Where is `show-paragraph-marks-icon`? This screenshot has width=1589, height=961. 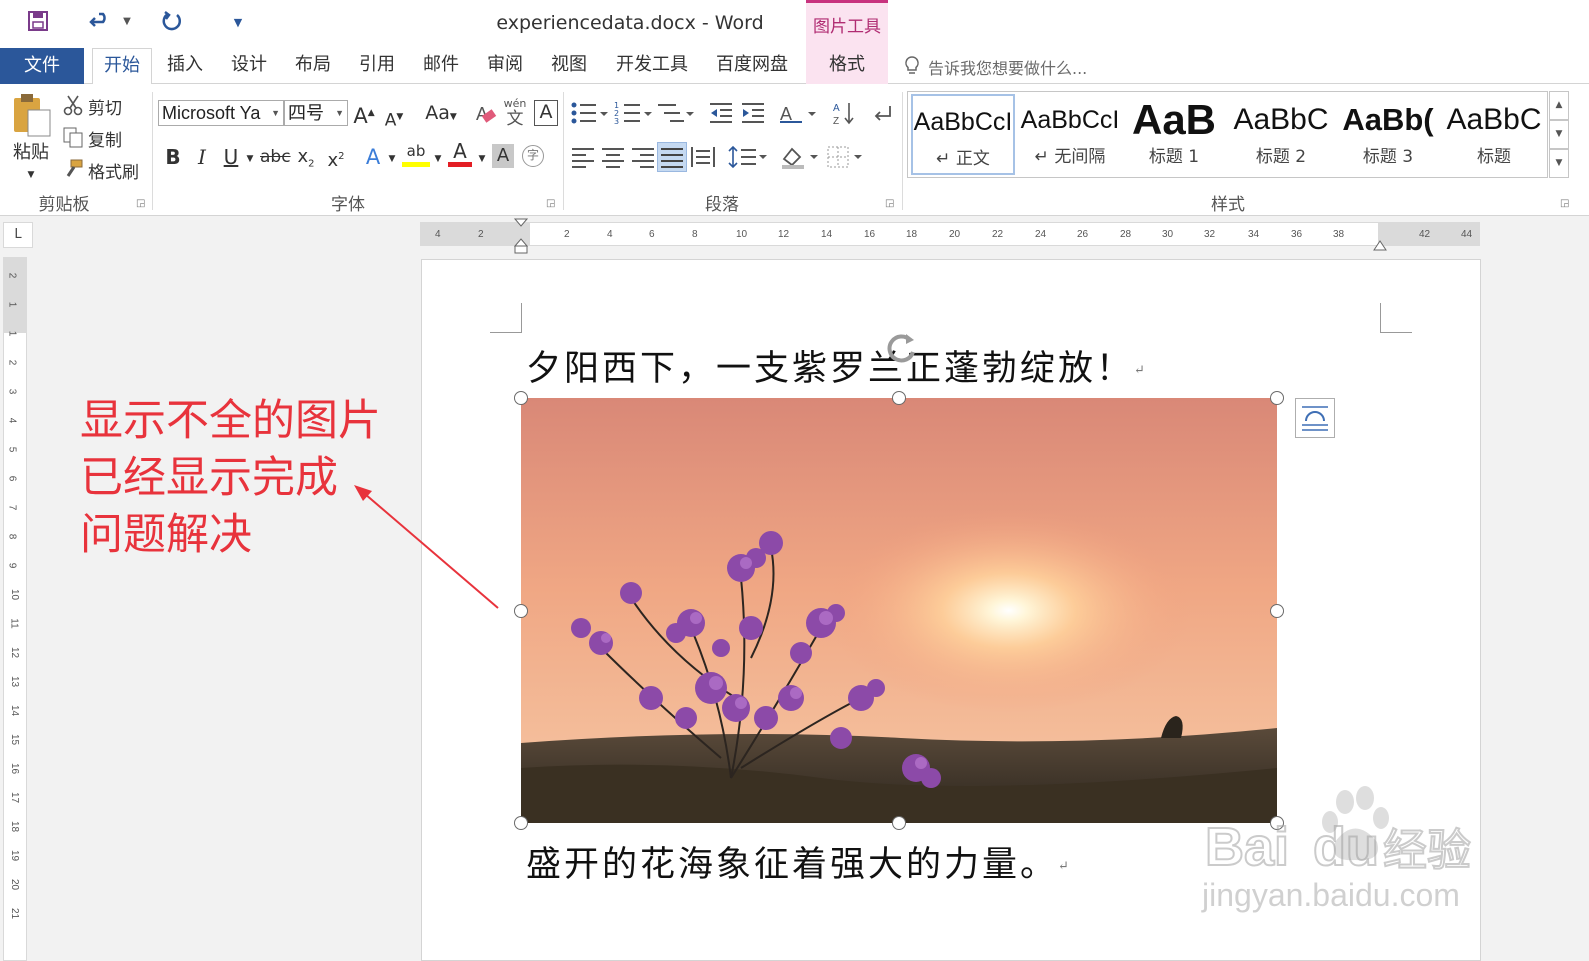 show-paragraph-marks-icon is located at coordinates (882, 115).